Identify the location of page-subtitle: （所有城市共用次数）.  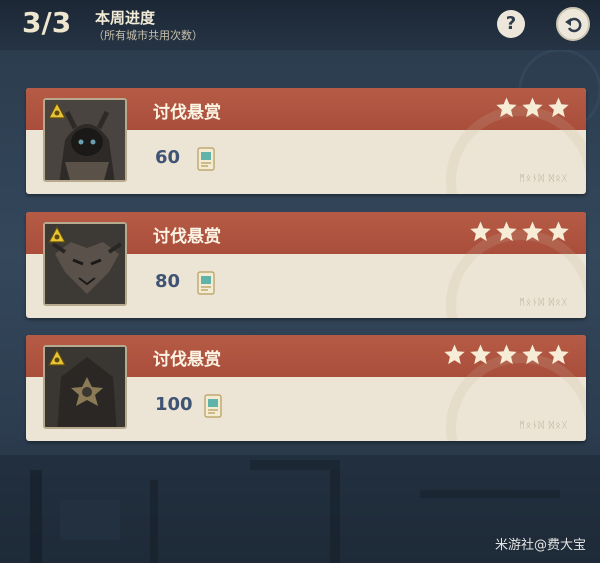
(148, 35).